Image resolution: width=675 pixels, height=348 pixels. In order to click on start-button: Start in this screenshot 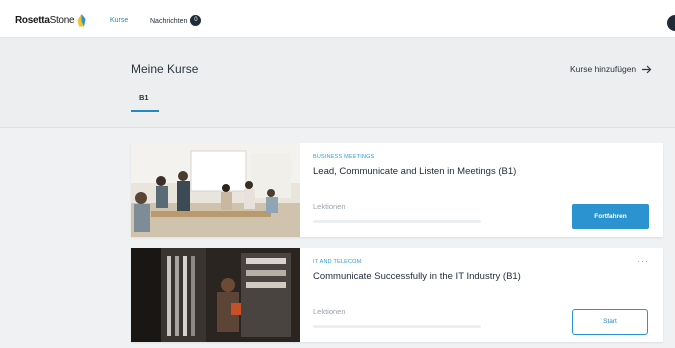, I will do `click(610, 322)`.